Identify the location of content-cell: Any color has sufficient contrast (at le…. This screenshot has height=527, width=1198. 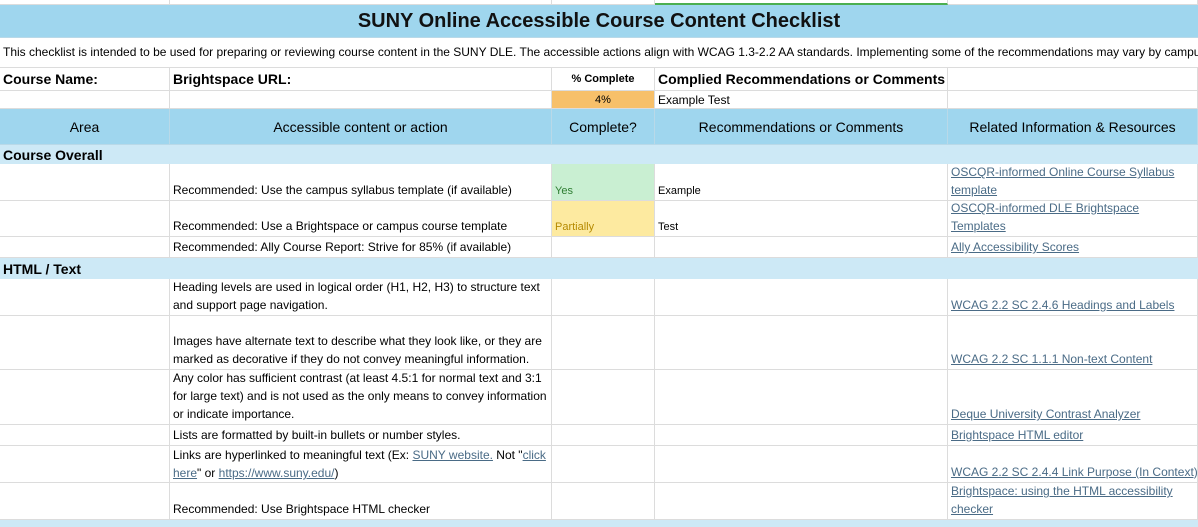
(361, 397).